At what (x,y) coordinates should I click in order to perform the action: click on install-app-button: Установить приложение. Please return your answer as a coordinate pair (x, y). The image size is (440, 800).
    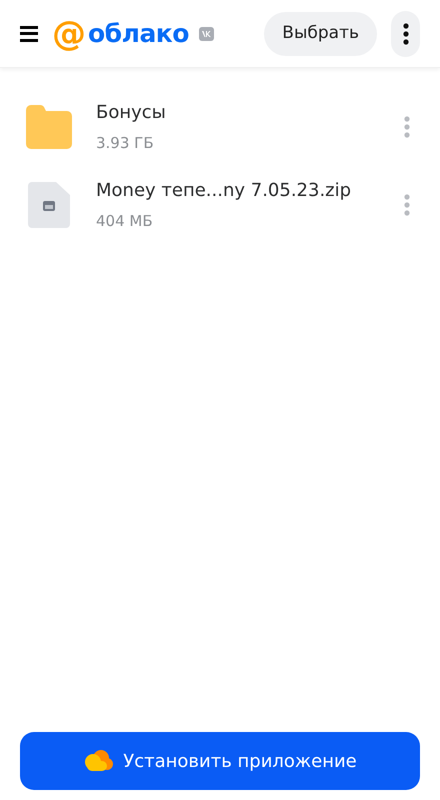
    Looking at the image, I should click on (220, 761).